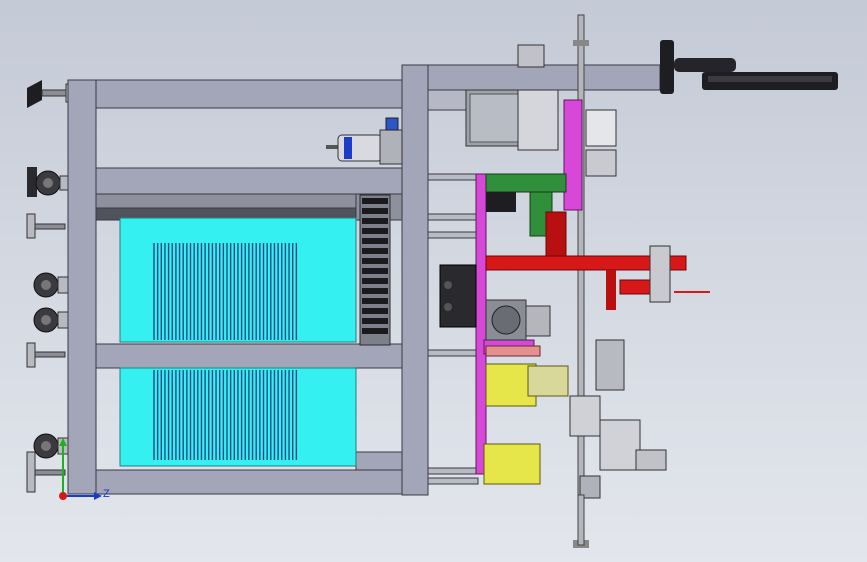  What do you see at coordinates (526, 424) in the screenshot?
I see `yellow-blocks` at bounding box center [526, 424].